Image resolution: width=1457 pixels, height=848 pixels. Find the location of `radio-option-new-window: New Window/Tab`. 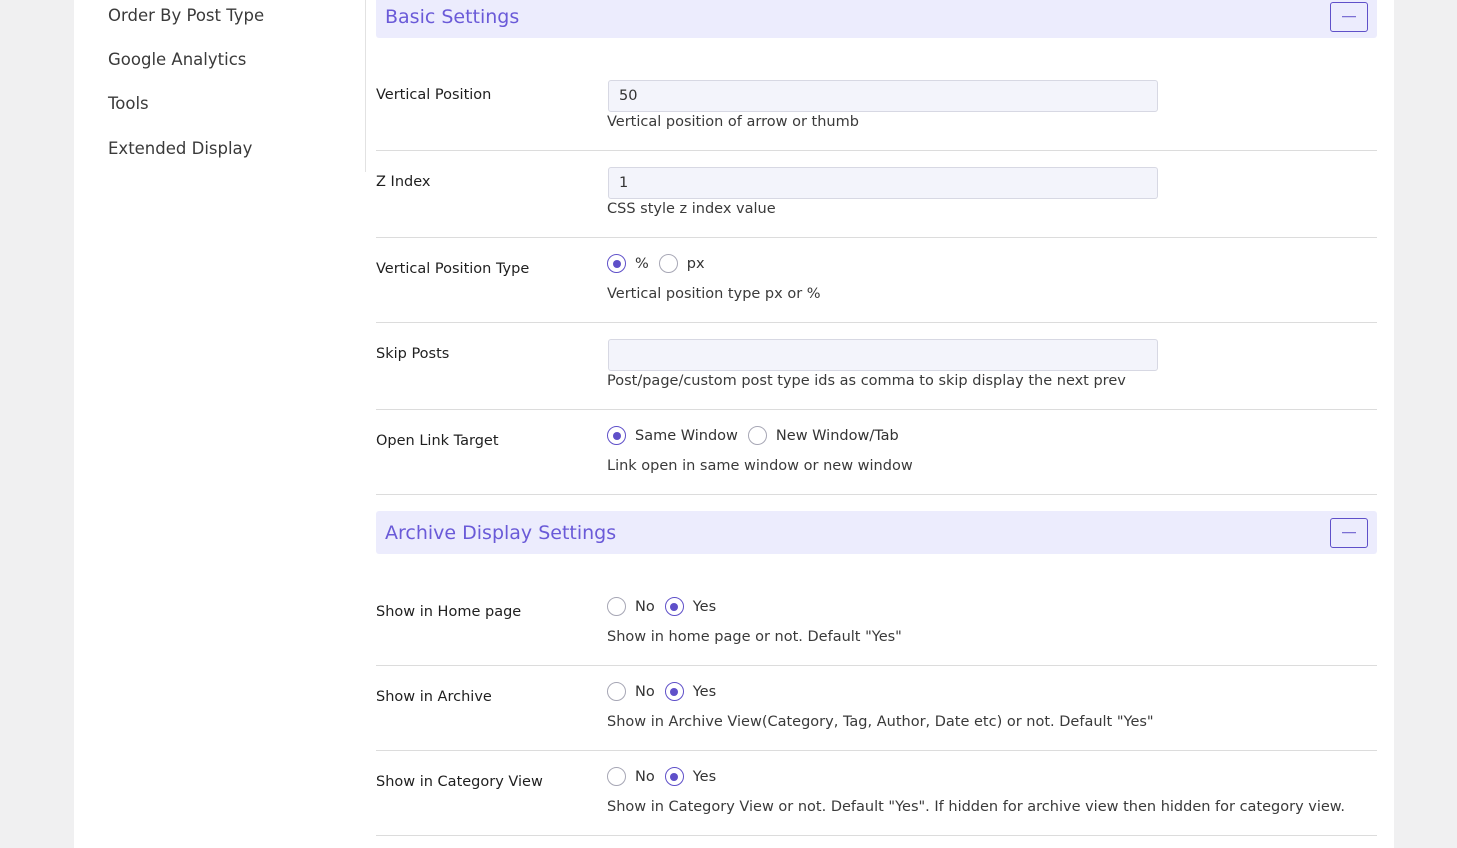

radio-option-new-window: New Window/Tab is located at coordinates (823, 435).